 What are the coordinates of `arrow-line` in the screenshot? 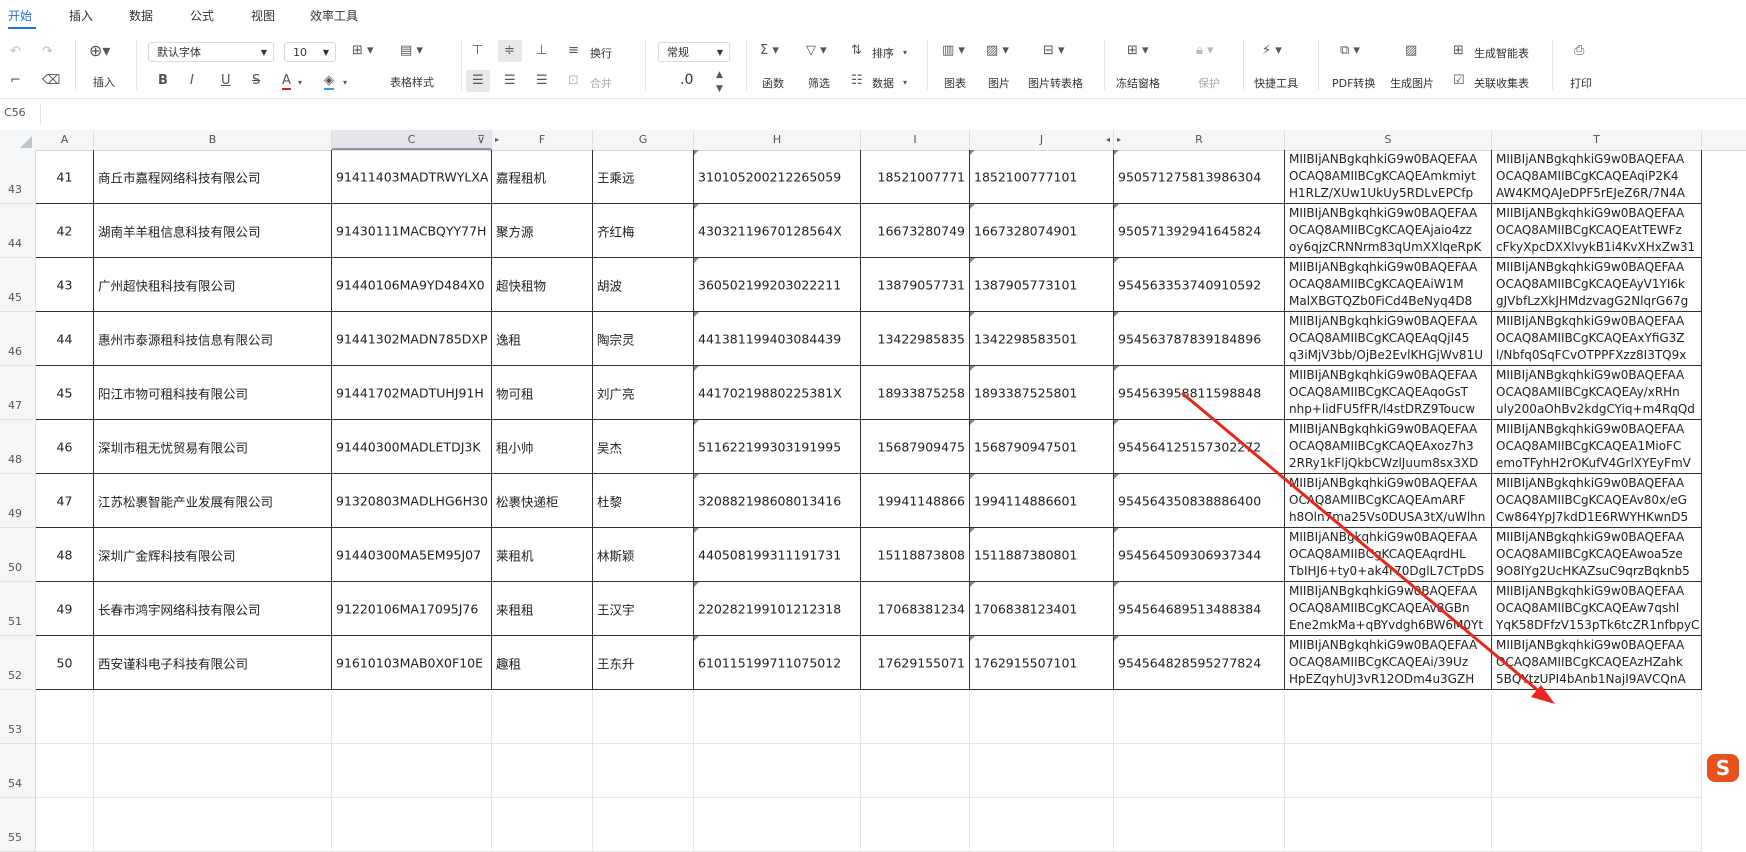 It's located at (1361, 543).